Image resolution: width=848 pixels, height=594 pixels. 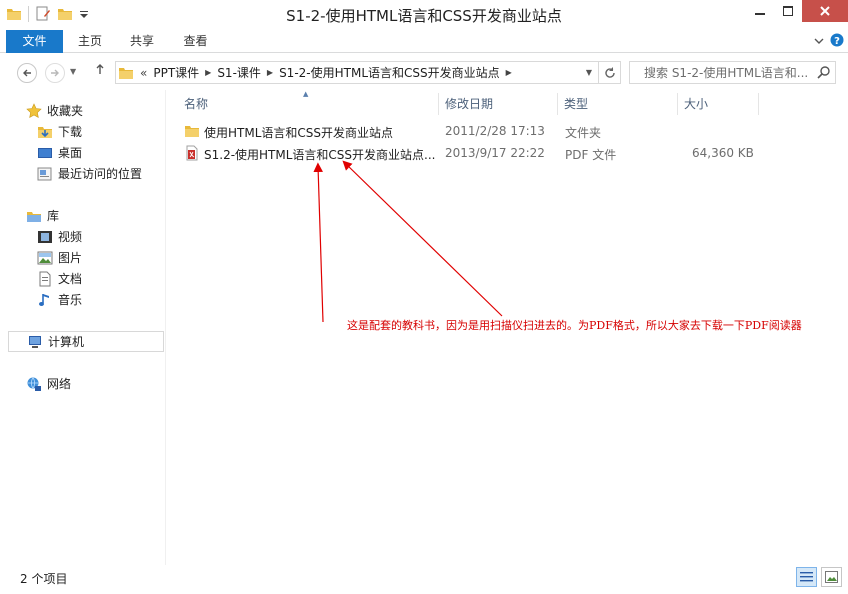 What do you see at coordinates (70, 300) in the screenshot?
I see `nav-label: 音乐` at bounding box center [70, 300].